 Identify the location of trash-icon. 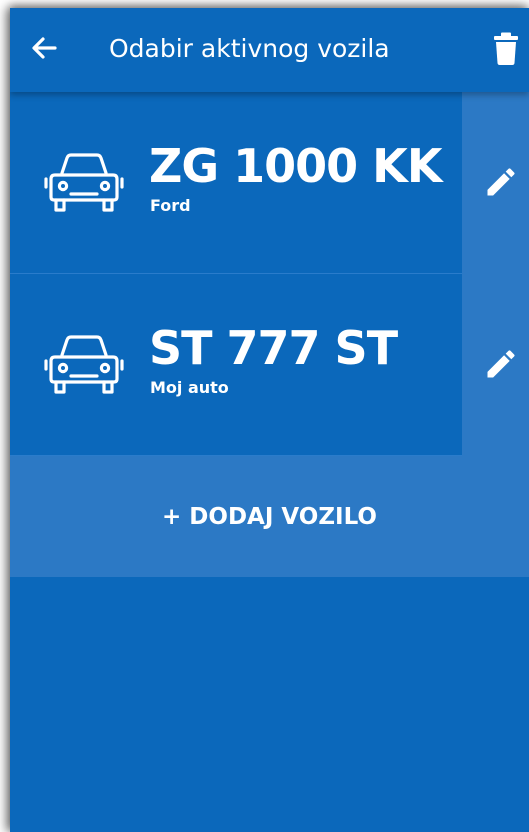
(506, 49).